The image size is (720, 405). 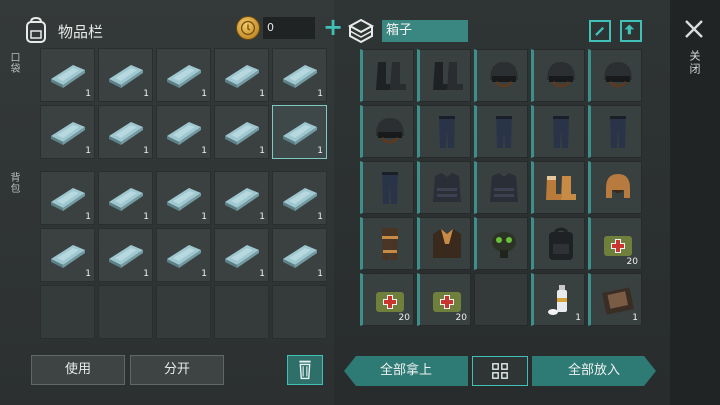 What do you see at coordinates (594, 371) in the screenshot?
I see `put-all-button: 全部放入` at bounding box center [594, 371].